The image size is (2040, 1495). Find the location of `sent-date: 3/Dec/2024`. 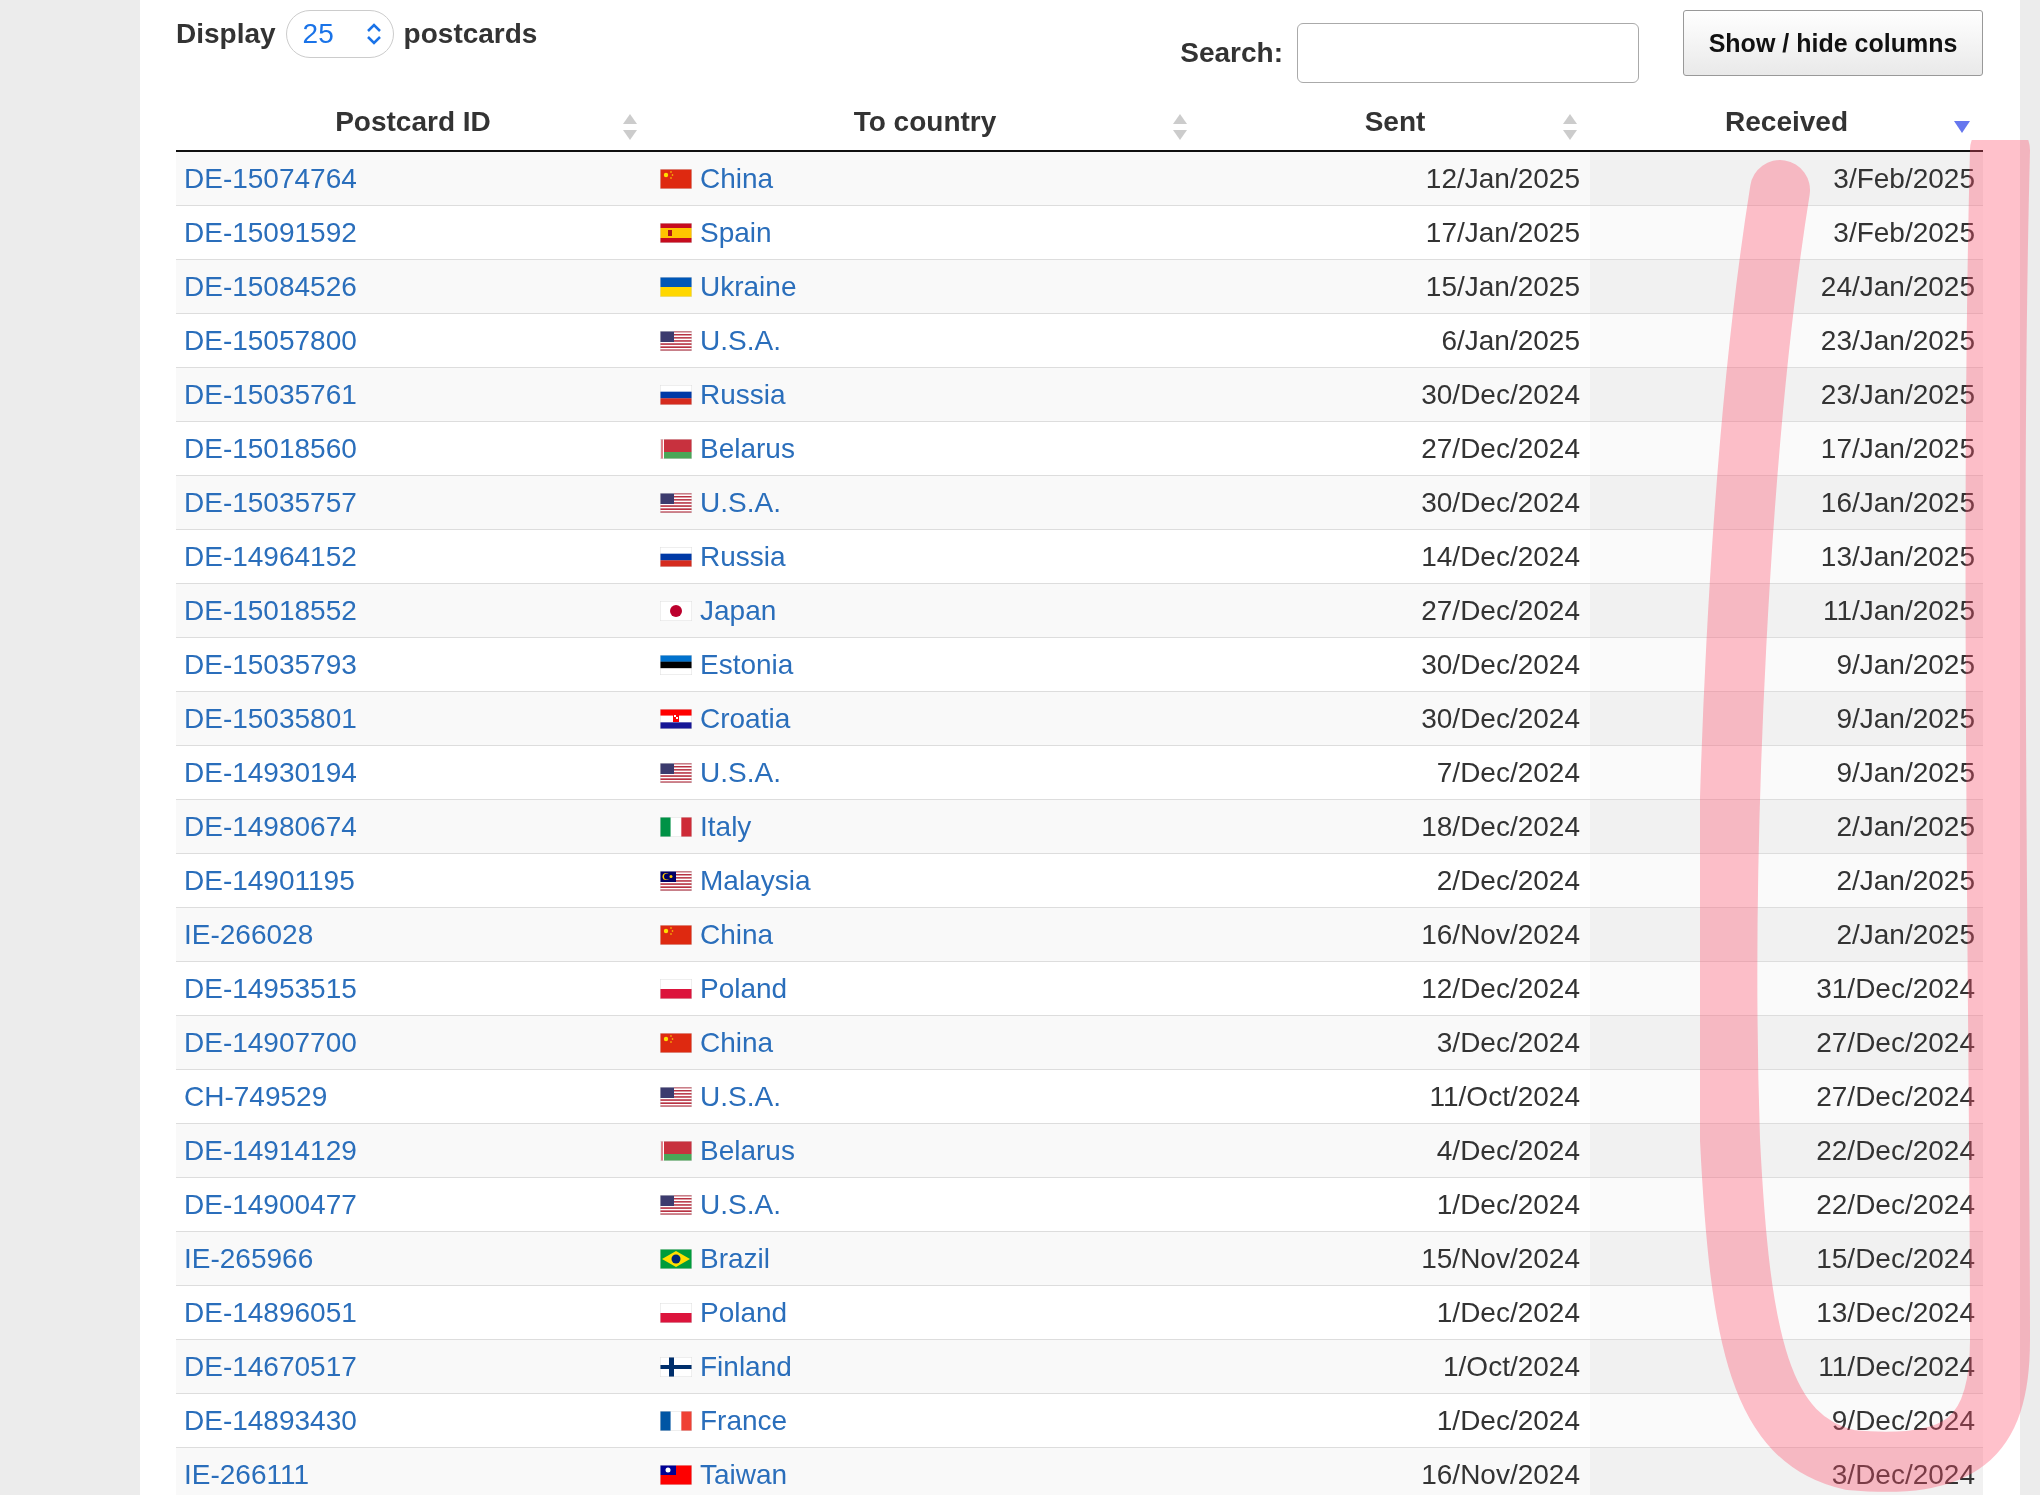

sent-date: 3/Dec/2024 is located at coordinates (1508, 1042).